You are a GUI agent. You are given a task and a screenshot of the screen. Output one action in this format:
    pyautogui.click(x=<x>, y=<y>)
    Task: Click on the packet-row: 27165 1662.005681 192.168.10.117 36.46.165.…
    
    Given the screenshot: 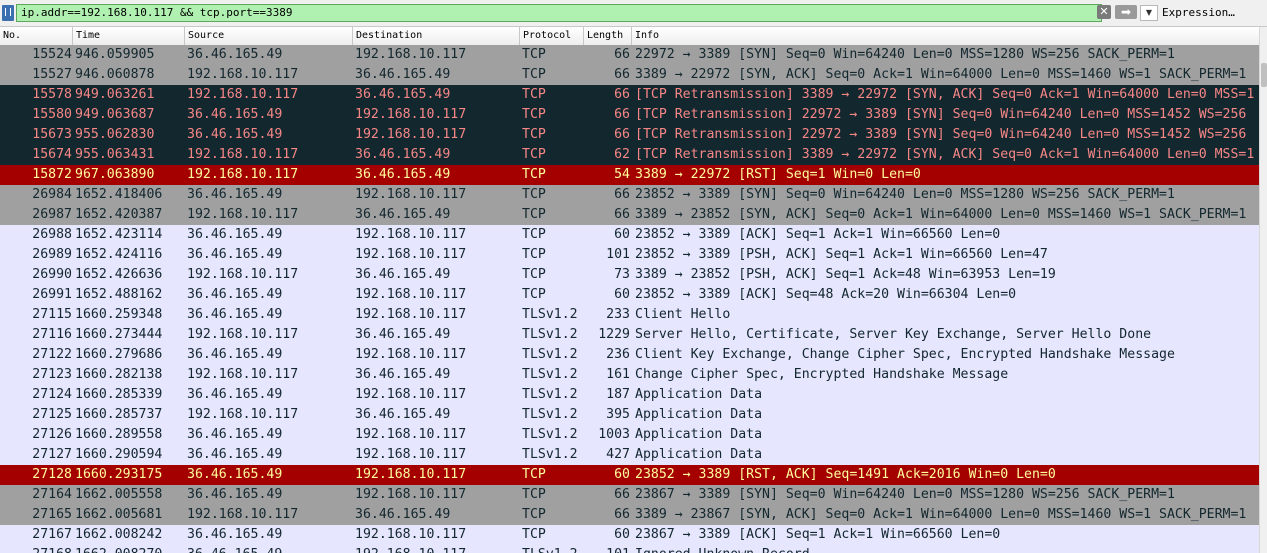 What is the action you would take?
    pyautogui.click(x=629, y=515)
    